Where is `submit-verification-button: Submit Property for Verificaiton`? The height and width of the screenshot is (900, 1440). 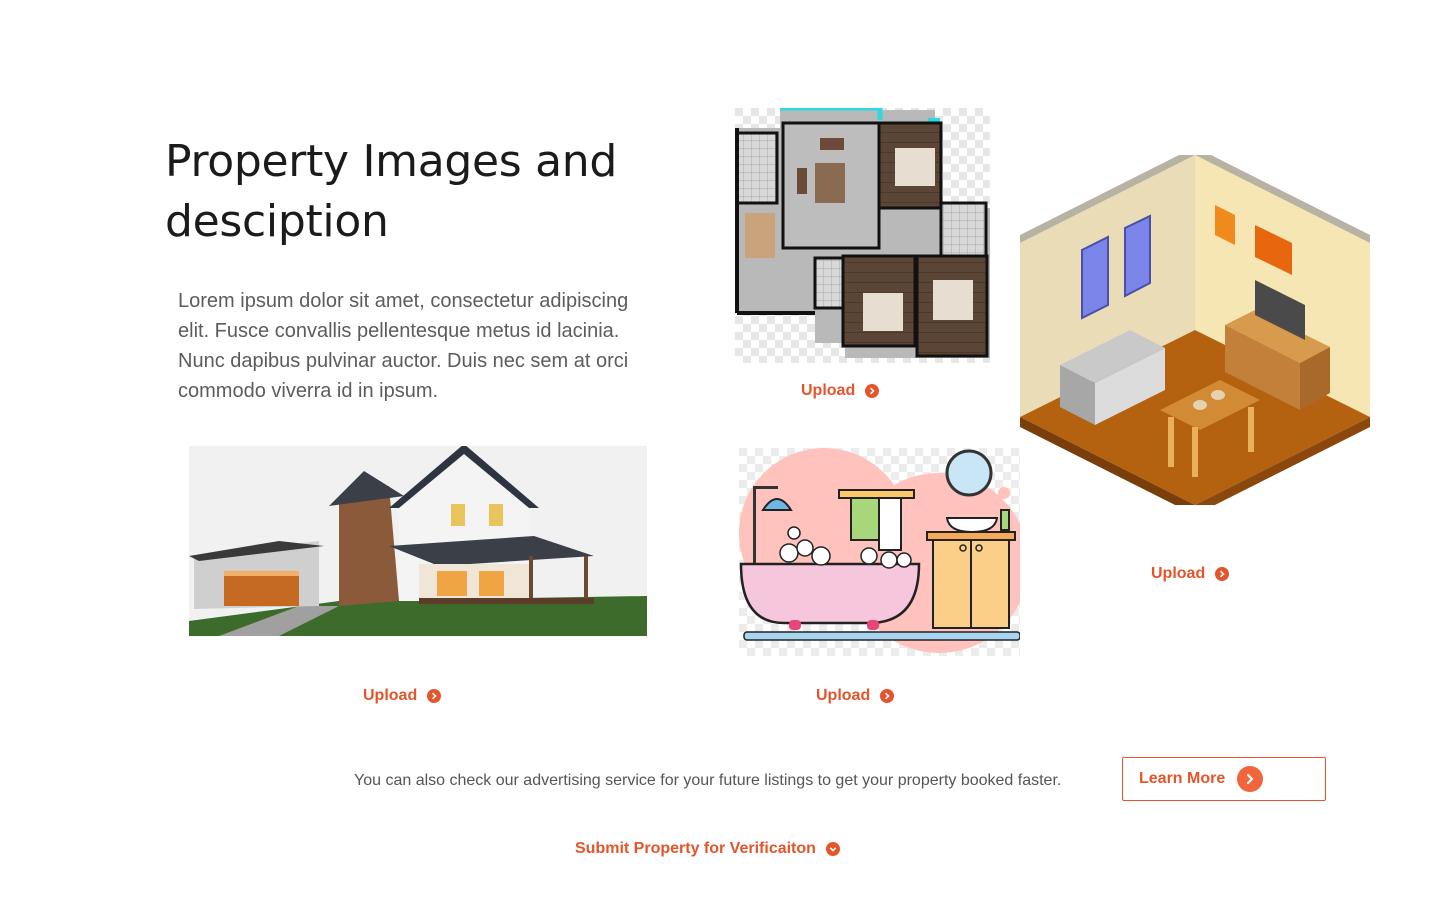 submit-verification-button: Submit Property for Verificaiton is located at coordinates (707, 849).